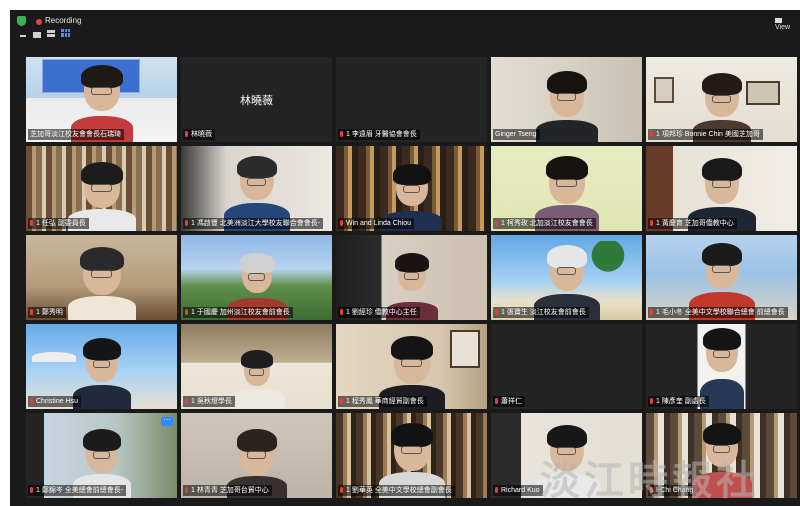 This screenshot has width=800, height=506. I want to click on participant-tile: Win and Linda Chiou, so click(411, 188).